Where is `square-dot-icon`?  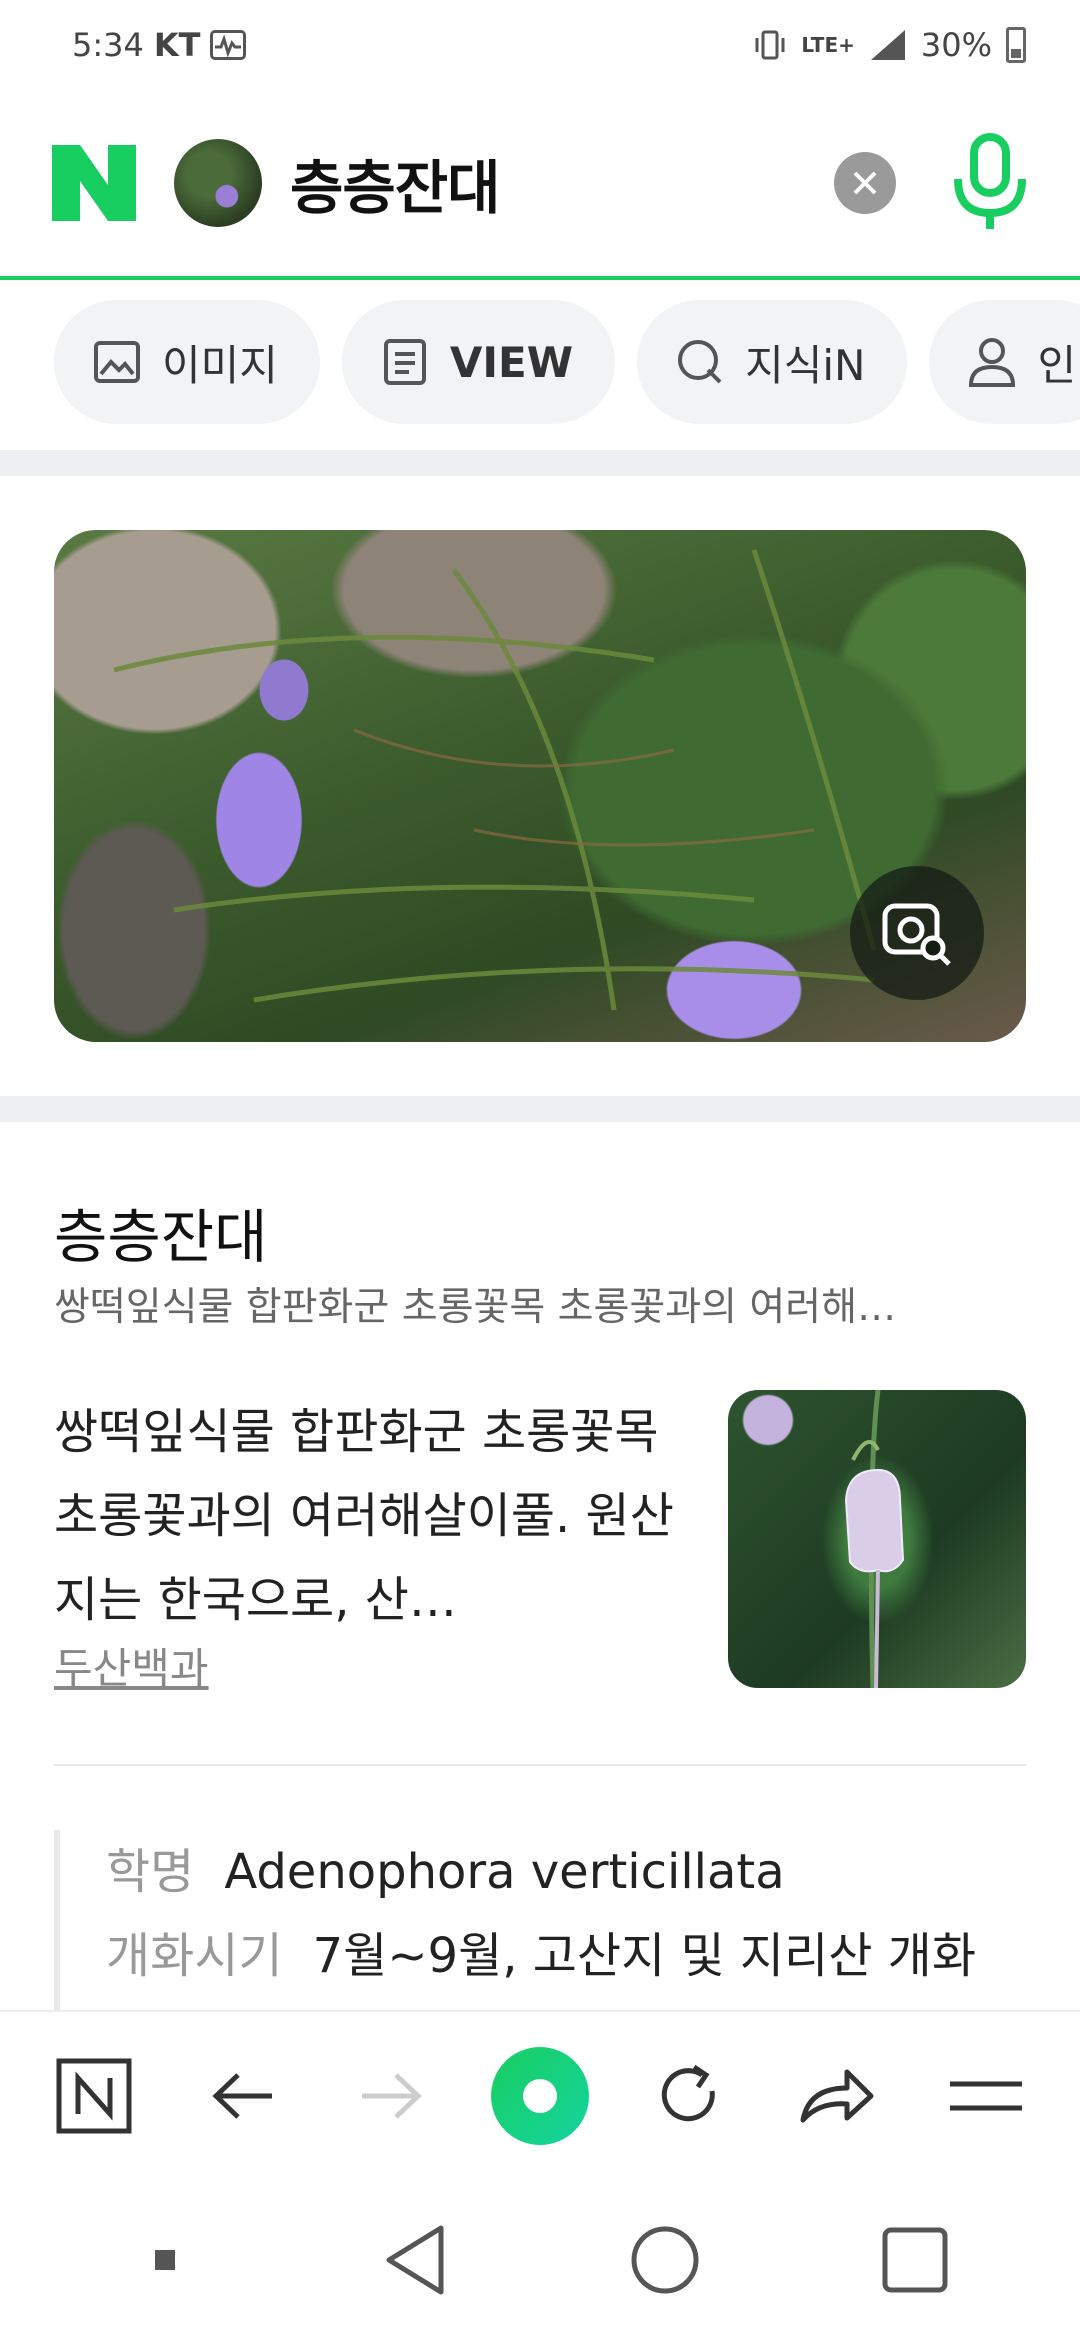 square-dot-icon is located at coordinates (165, 2260).